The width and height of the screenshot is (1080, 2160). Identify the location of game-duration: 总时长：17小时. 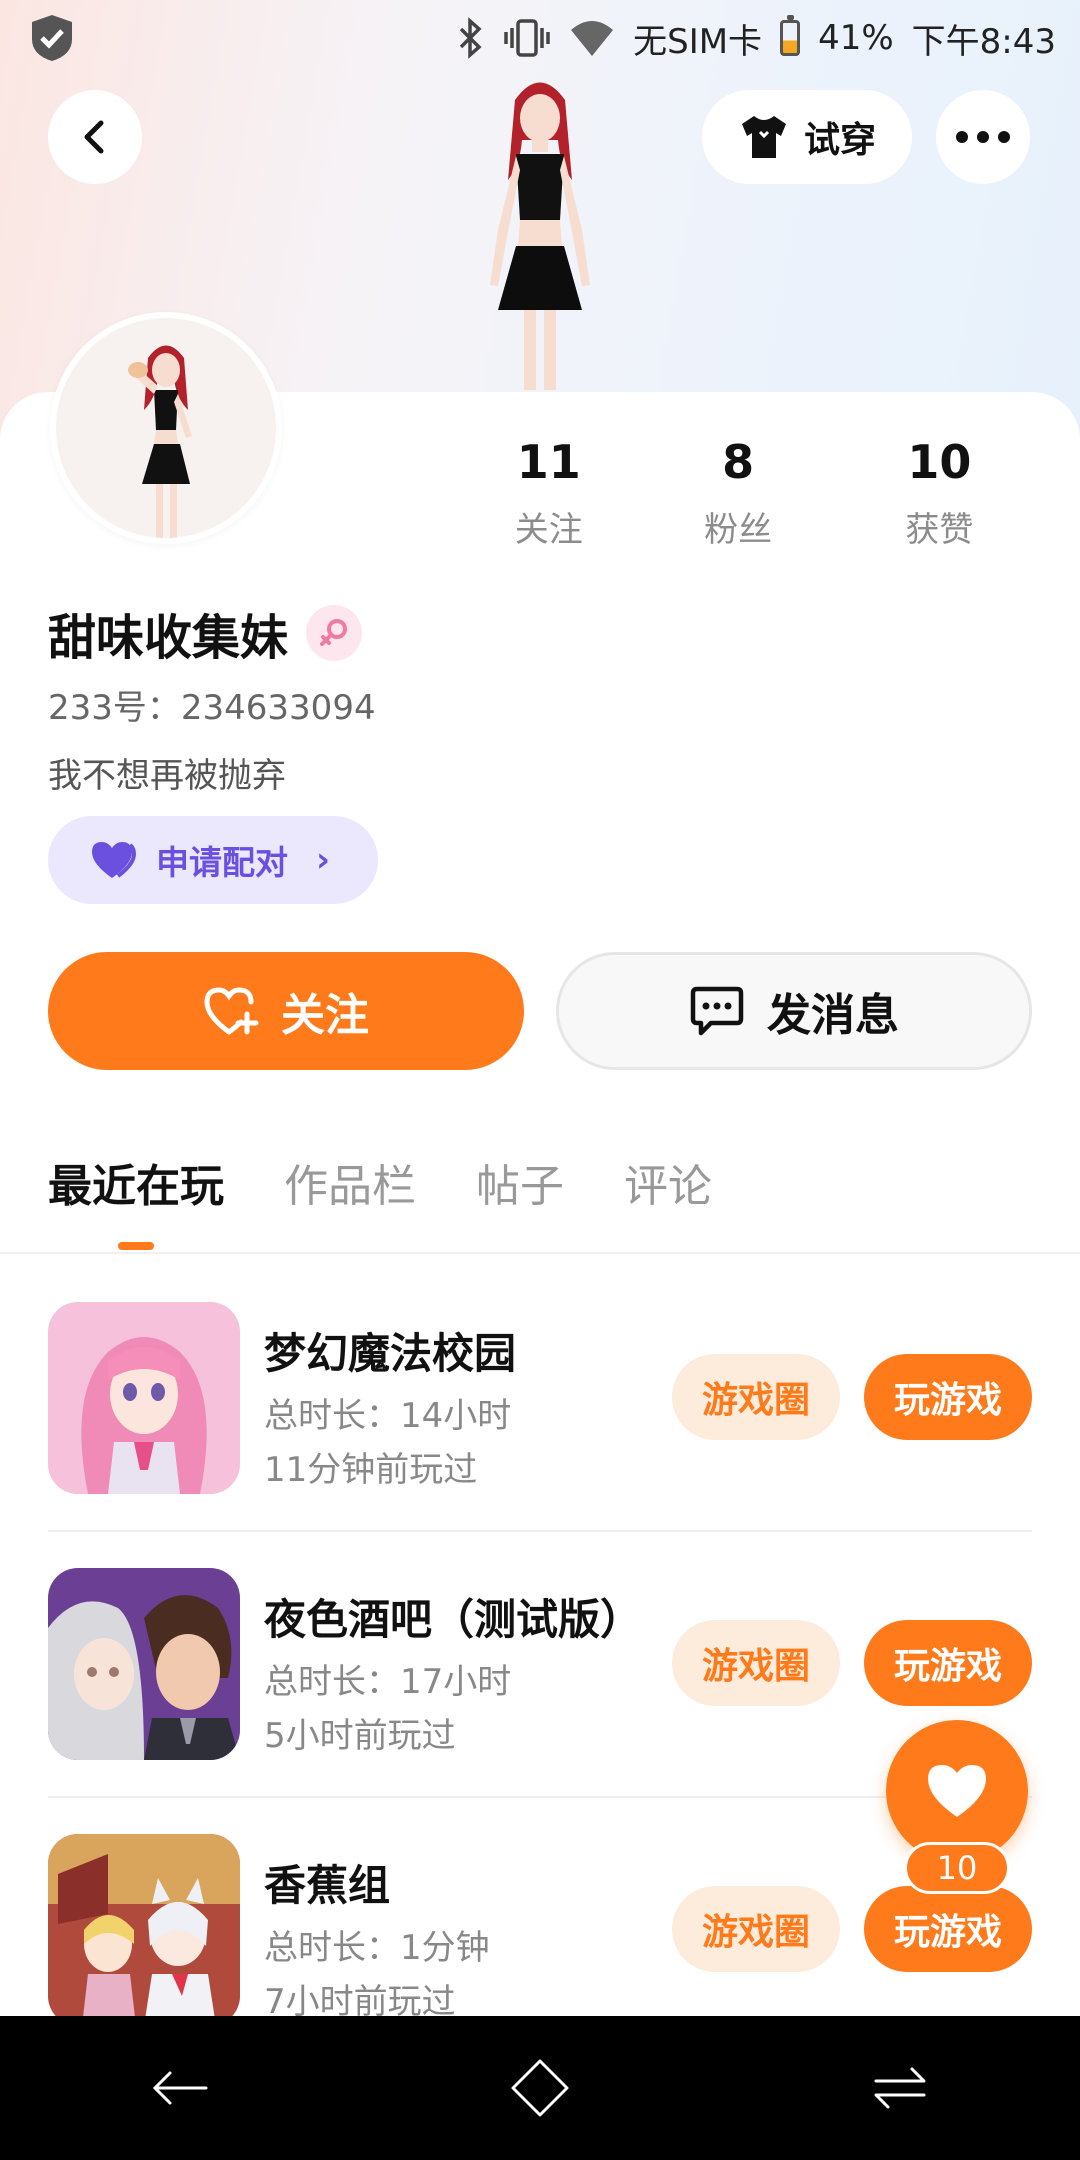
(388, 1682).